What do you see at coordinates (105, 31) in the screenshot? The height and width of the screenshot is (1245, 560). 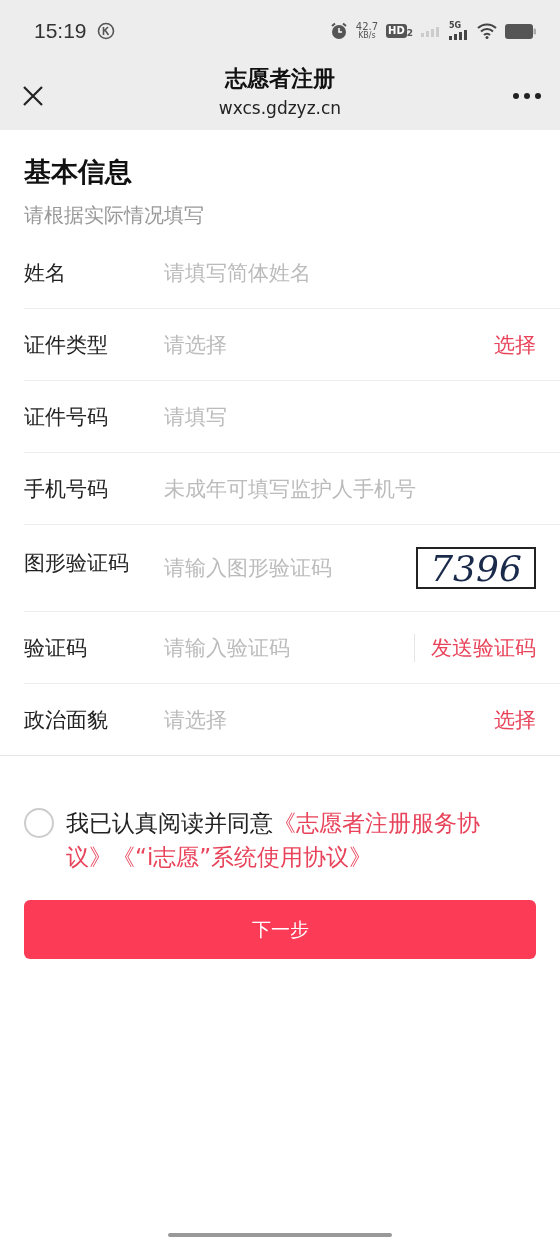 I see `k-circle-icon` at bounding box center [105, 31].